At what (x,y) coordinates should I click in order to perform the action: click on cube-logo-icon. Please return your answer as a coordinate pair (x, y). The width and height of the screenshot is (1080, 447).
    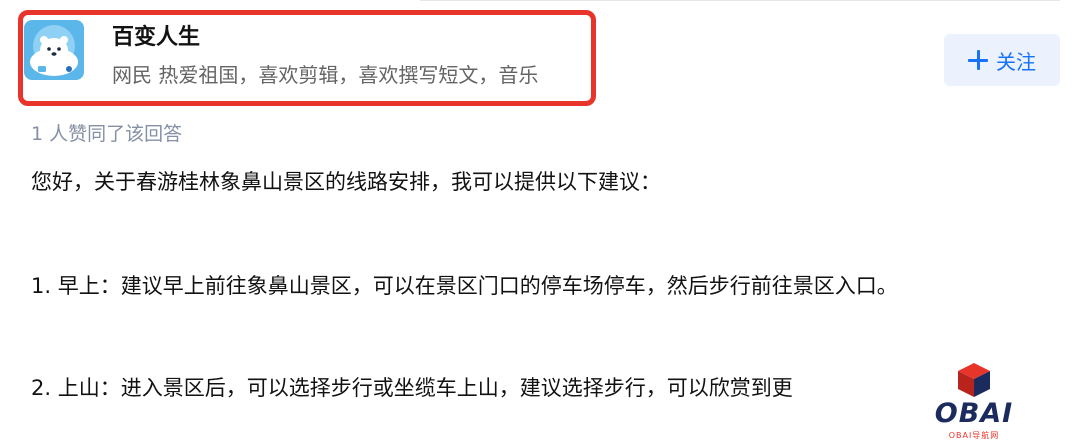
    Looking at the image, I should click on (974, 380).